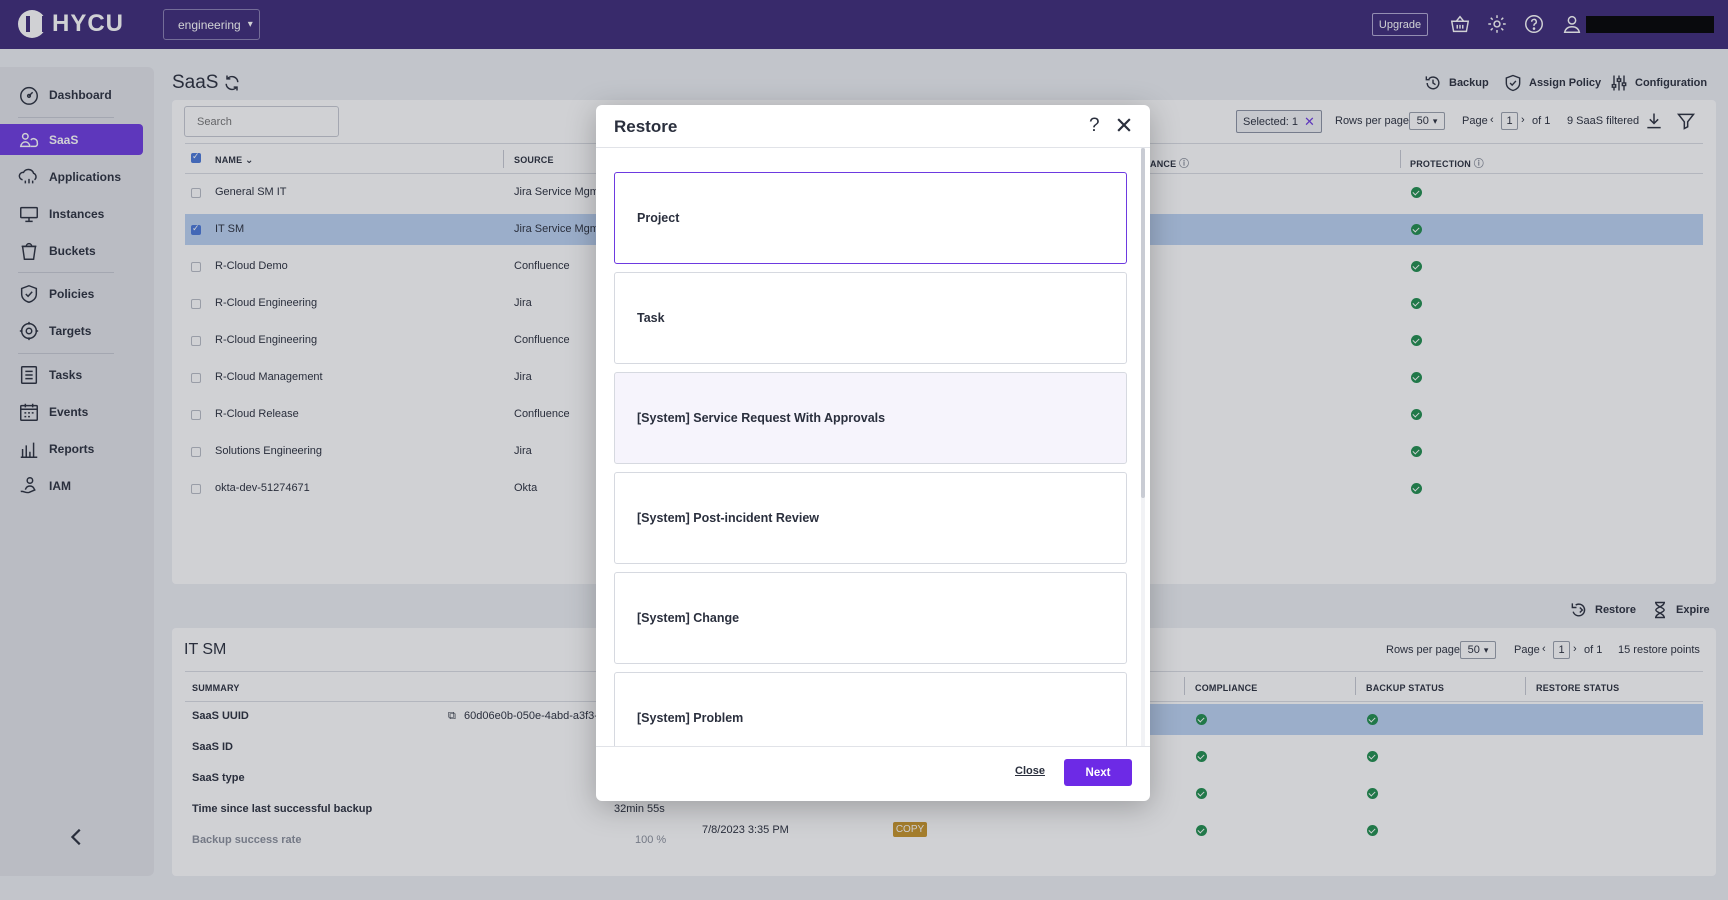 This screenshot has width=1728, height=900. What do you see at coordinates (873, 746) in the screenshot?
I see `modal-footer-divider` at bounding box center [873, 746].